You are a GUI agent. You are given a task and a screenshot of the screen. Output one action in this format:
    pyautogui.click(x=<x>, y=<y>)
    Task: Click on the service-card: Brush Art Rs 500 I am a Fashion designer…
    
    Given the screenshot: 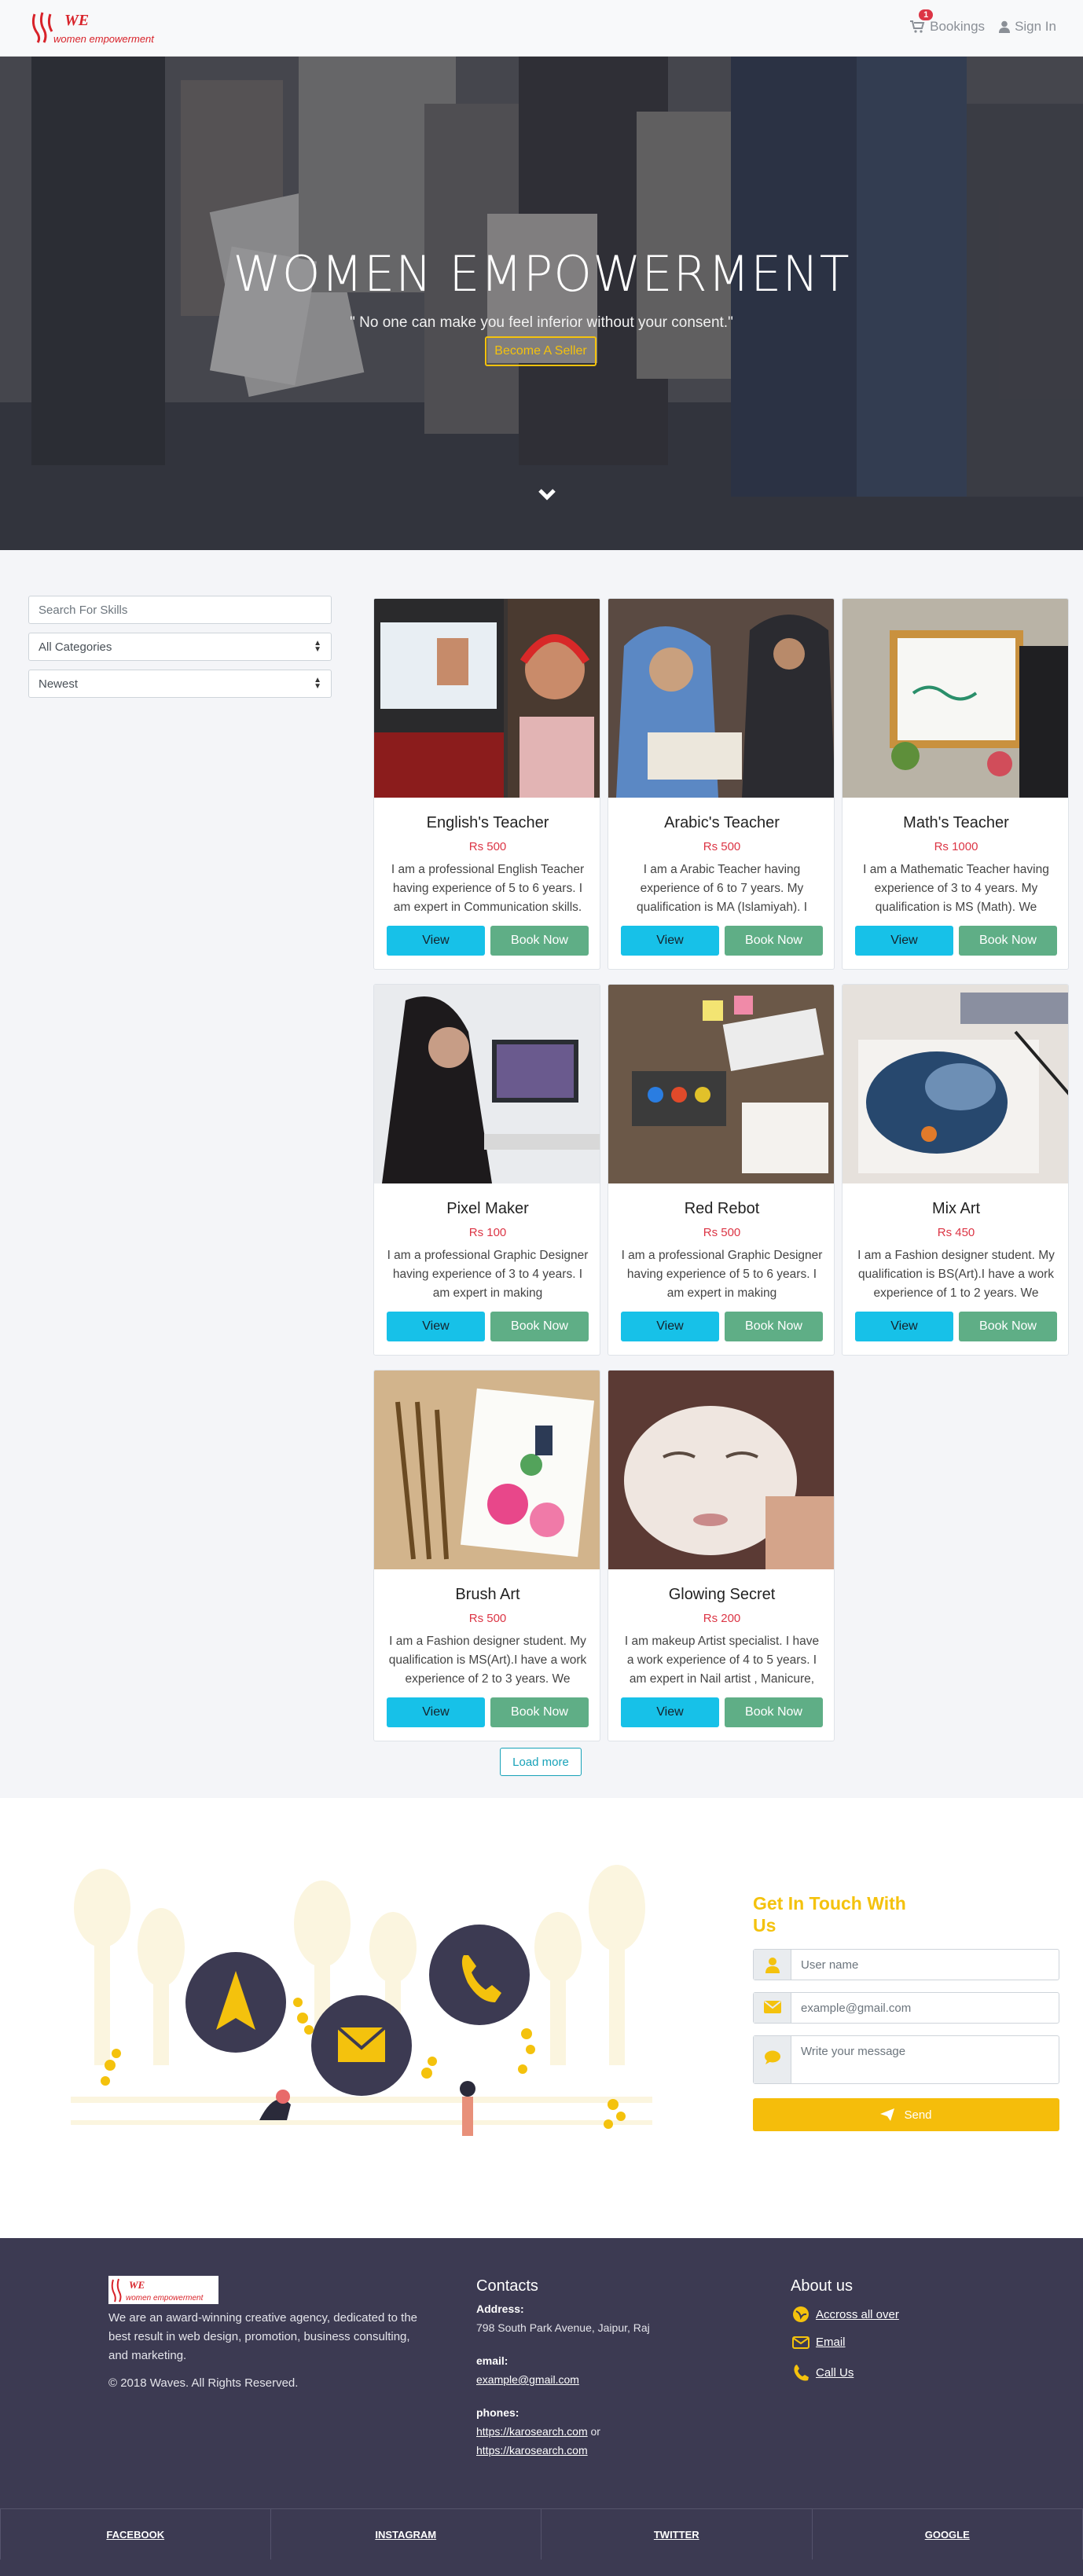 What is the action you would take?
    pyautogui.click(x=486, y=1555)
    